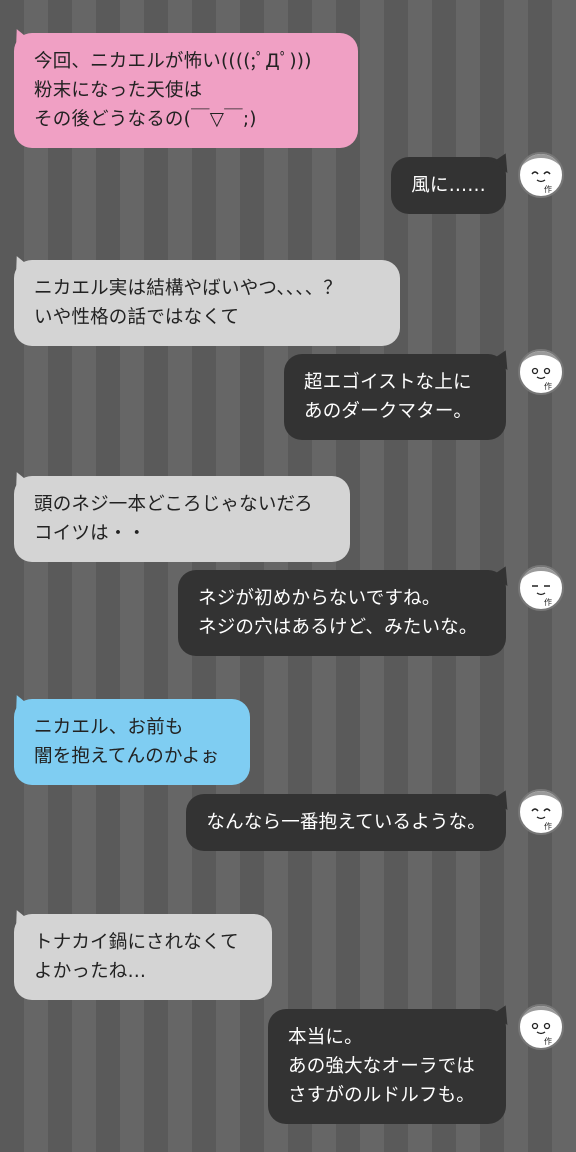 The image size is (576, 1152). What do you see at coordinates (342, 613) in the screenshot?
I see `message-bubble-author: ネジが初めからないですね。 ネジの穴はあるけど、みたいな。` at bounding box center [342, 613].